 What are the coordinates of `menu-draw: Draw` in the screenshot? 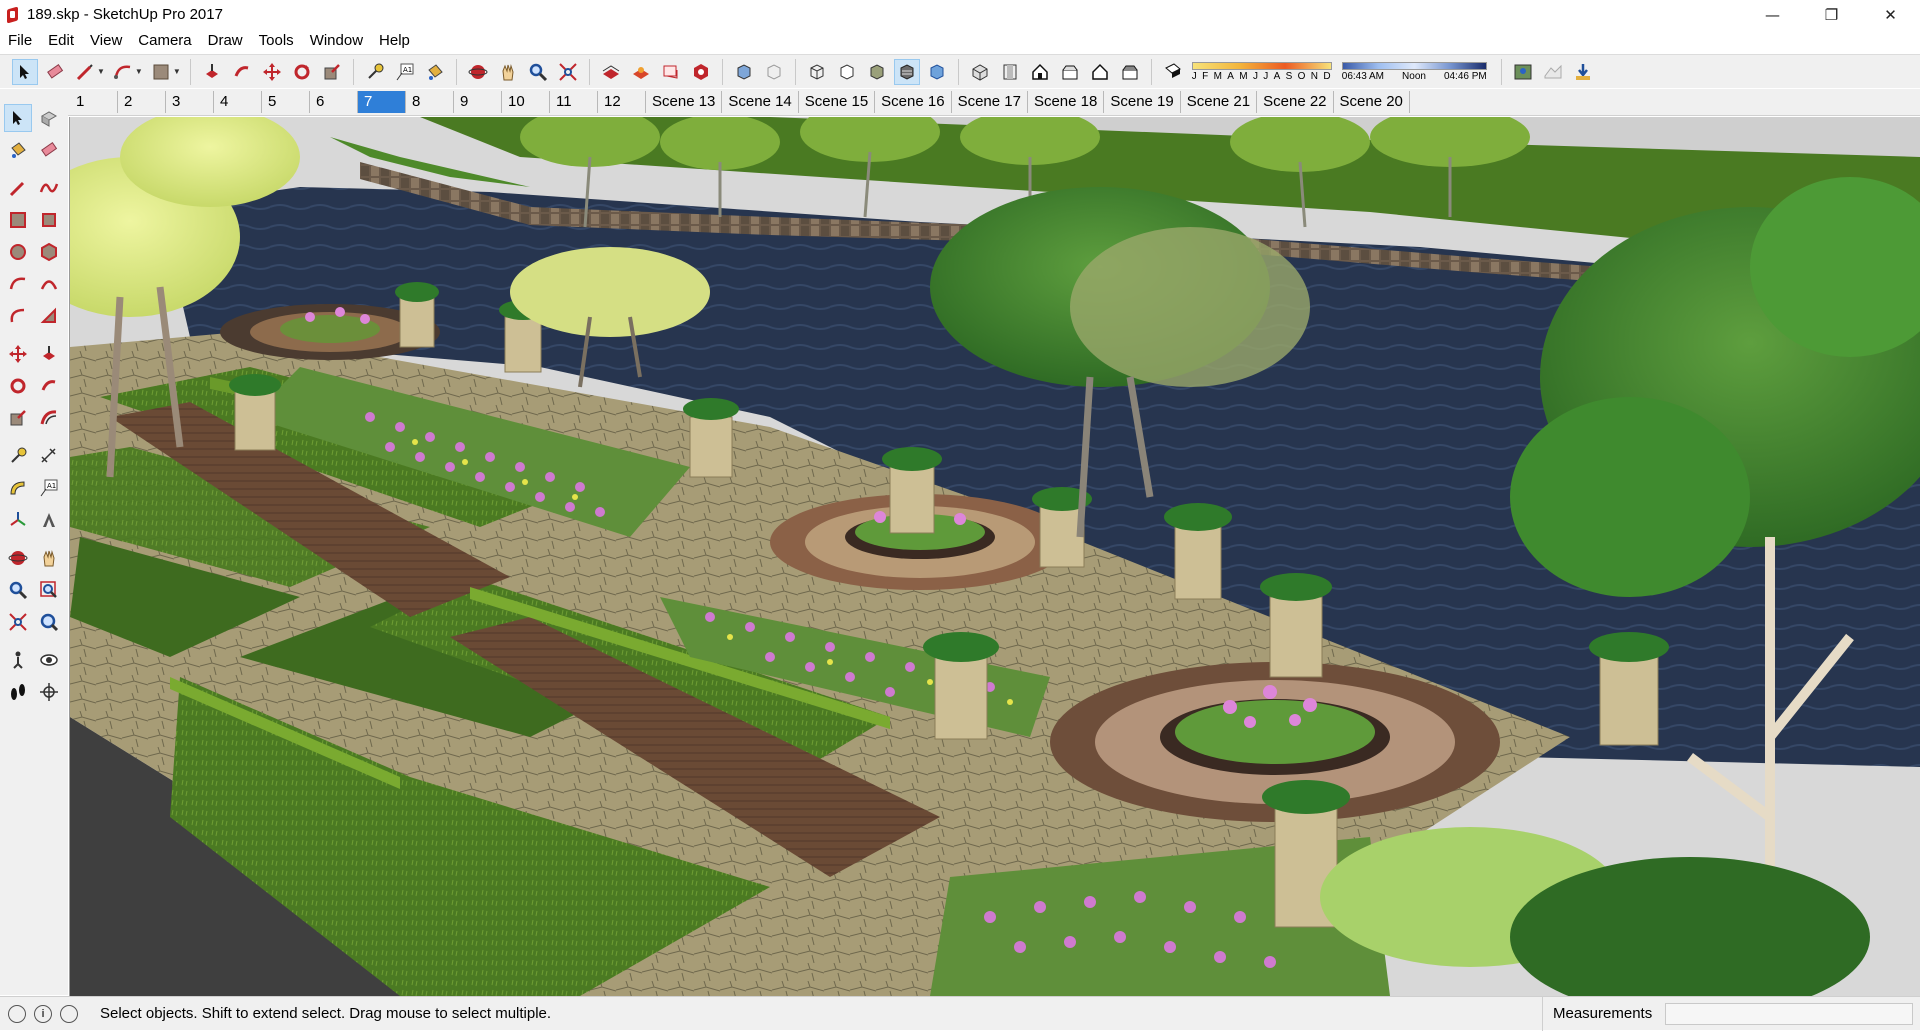 It's located at (225, 41).